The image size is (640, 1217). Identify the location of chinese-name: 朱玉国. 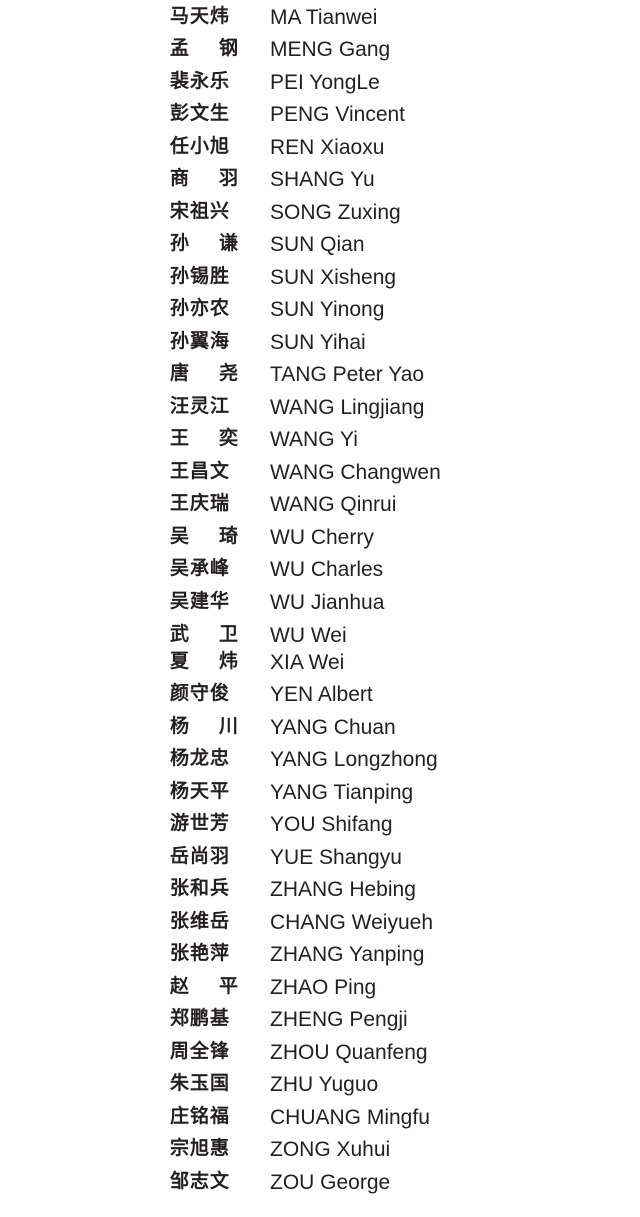
(200, 1083).